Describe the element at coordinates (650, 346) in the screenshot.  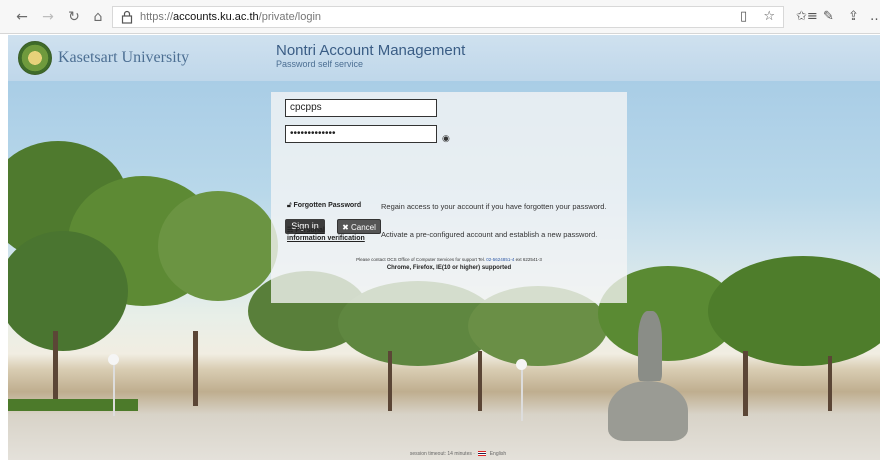
I see `statue` at that location.